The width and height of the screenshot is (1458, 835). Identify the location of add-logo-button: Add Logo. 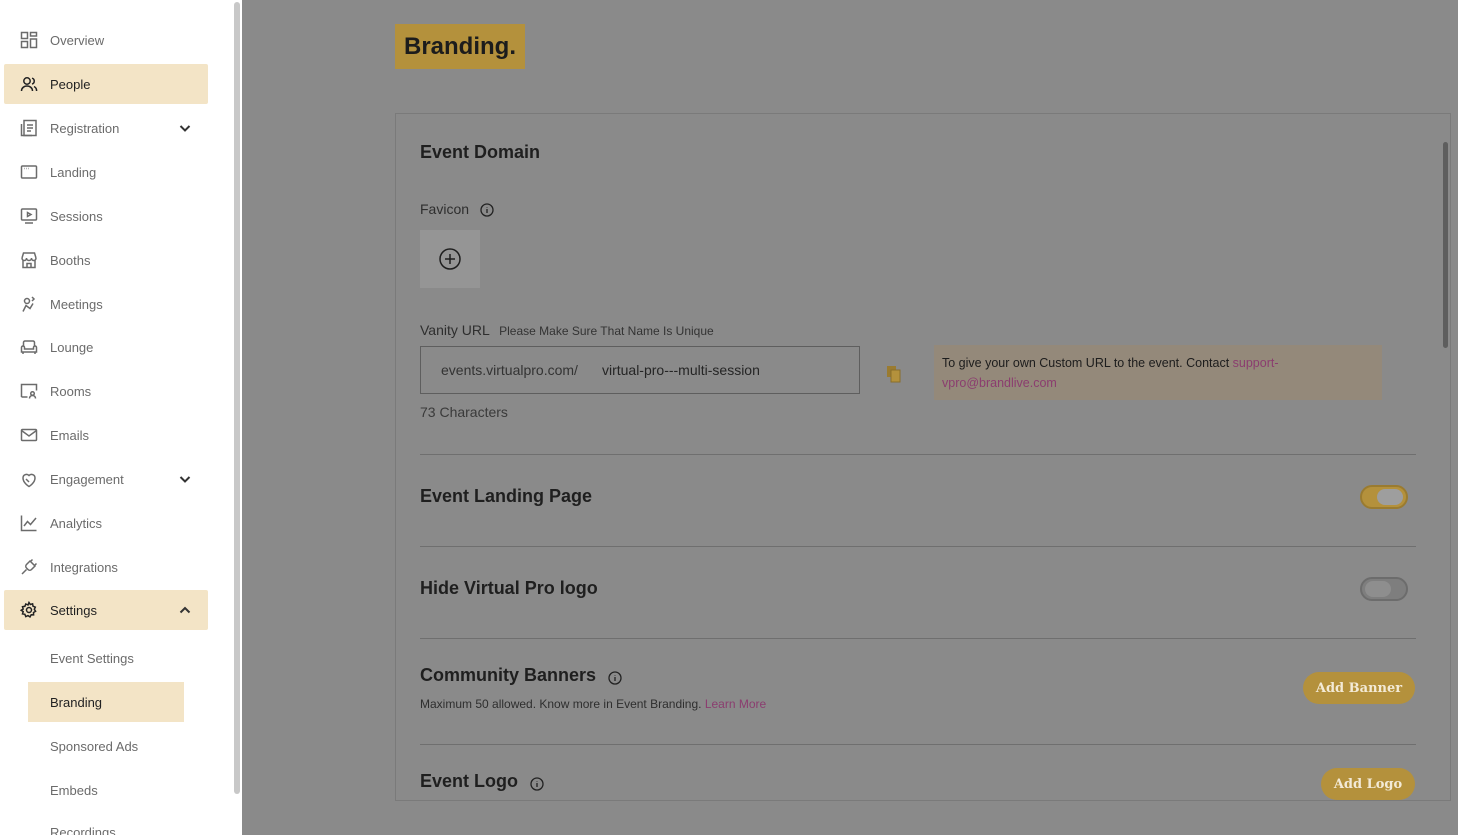
(1368, 784).